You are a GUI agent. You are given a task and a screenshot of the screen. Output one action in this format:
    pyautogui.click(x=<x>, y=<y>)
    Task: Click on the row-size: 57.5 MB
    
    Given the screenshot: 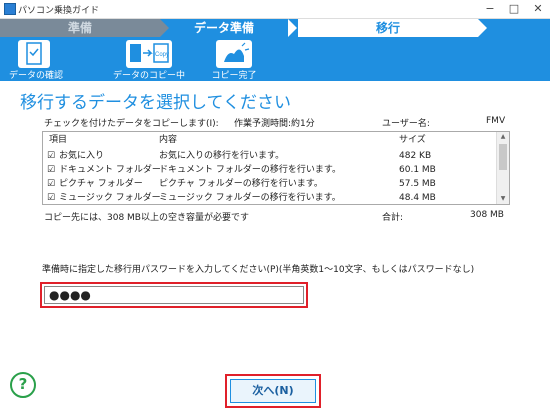 What is the action you would take?
    pyautogui.click(x=417, y=184)
    